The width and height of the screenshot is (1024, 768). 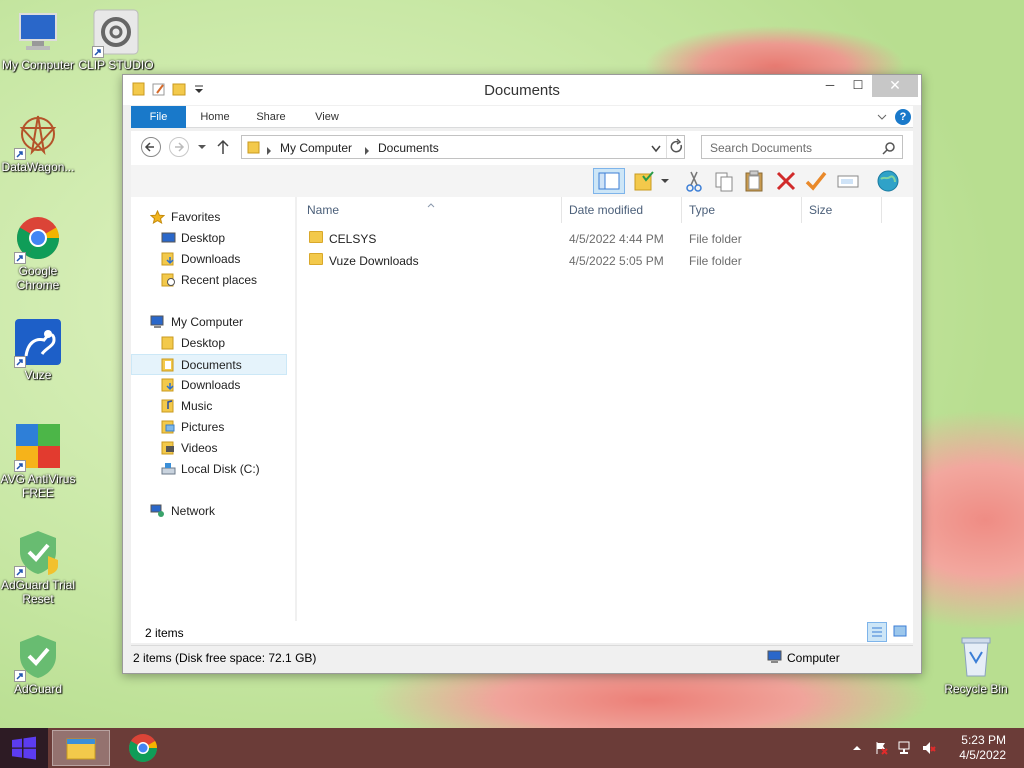 I want to click on desktop-icon-vuze: Vuze, so click(x=38, y=350).